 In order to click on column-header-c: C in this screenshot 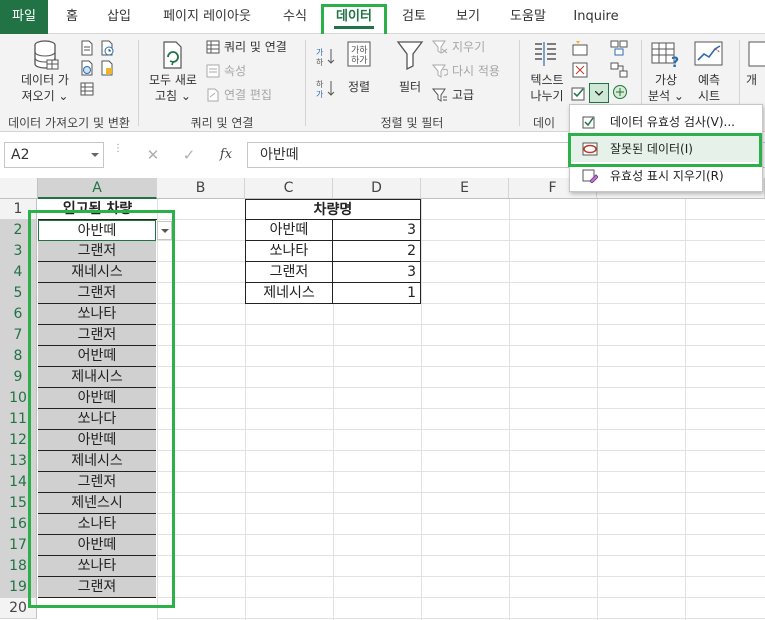, I will do `click(289, 188)`.